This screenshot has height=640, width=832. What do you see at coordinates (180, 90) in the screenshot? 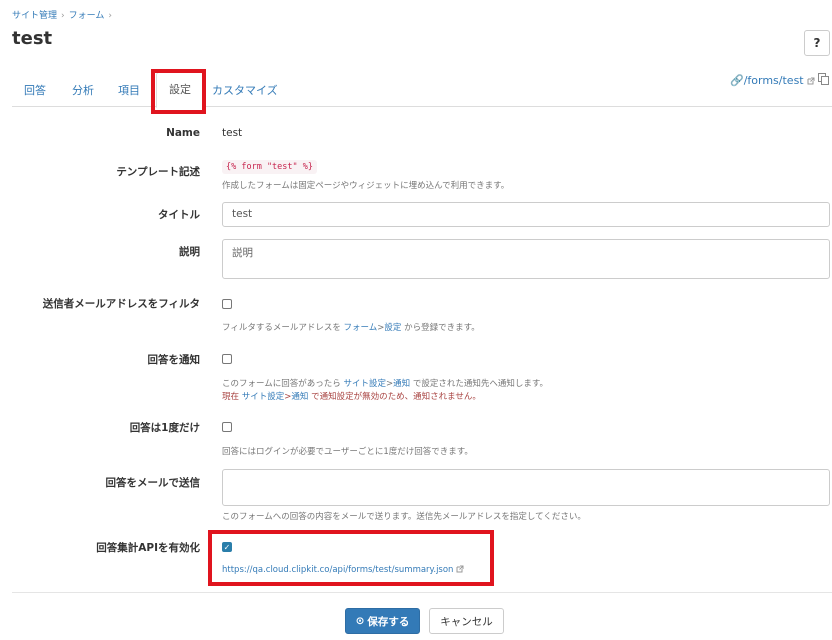
I see `tab-settings: 設定` at bounding box center [180, 90].